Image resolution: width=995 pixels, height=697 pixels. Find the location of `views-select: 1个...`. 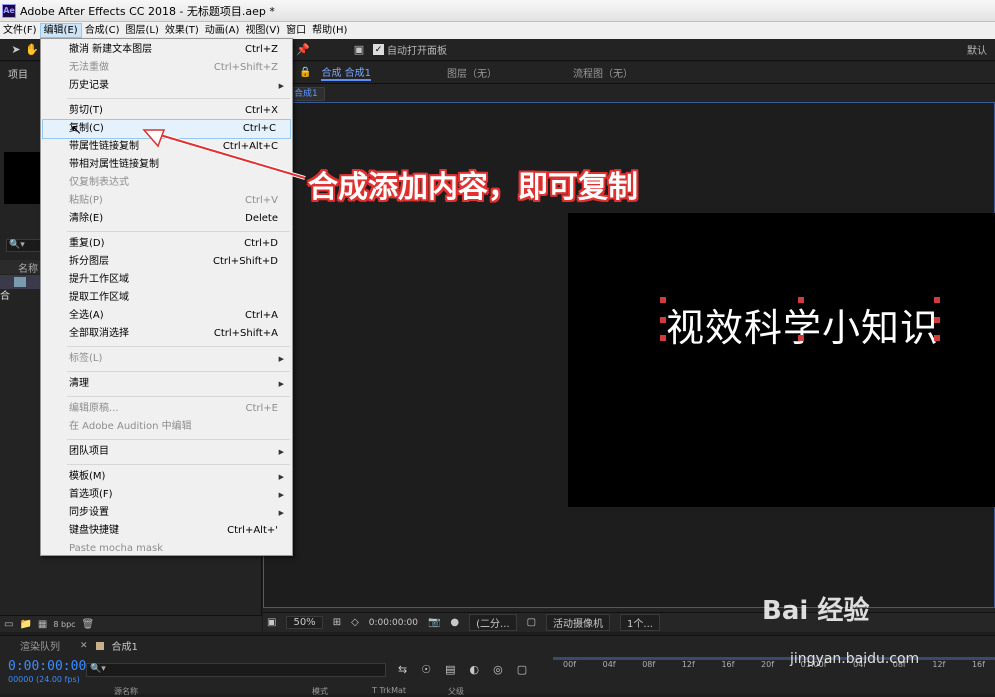

views-select: 1个... is located at coordinates (640, 622).